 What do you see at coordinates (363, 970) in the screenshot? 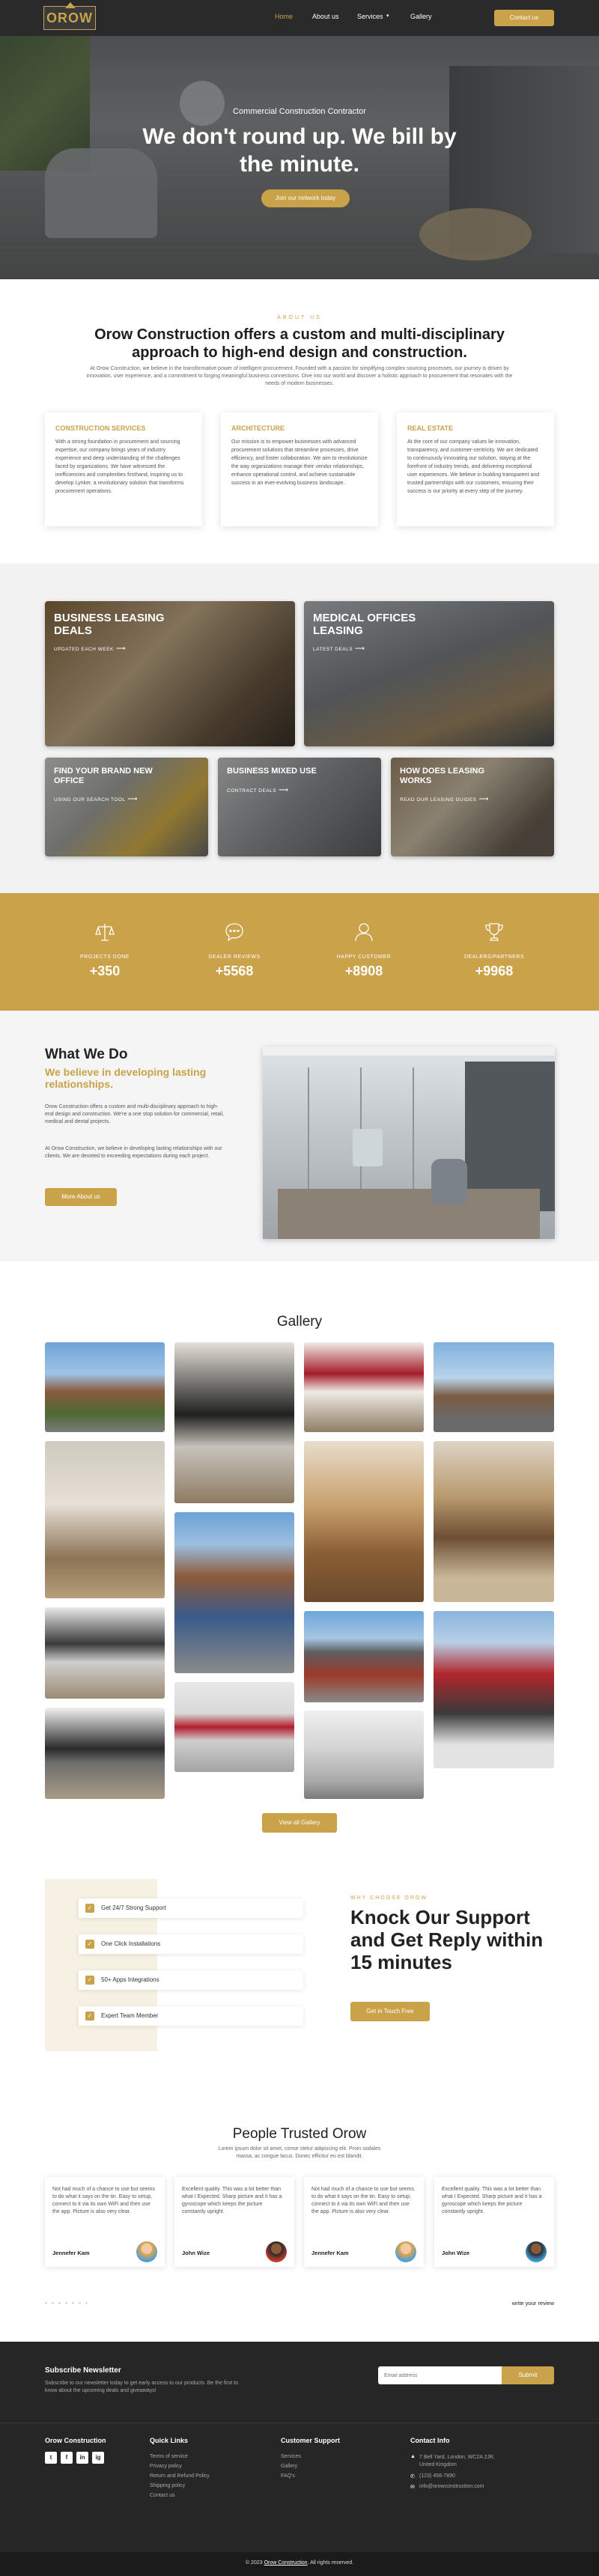
I see `stat-value: +8908` at bounding box center [363, 970].